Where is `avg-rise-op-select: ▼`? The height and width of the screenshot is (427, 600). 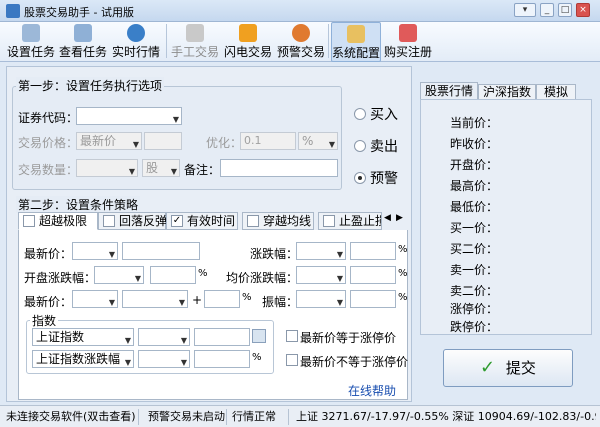
avg-rise-op-select: ▼ is located at coordinates (321, 275).